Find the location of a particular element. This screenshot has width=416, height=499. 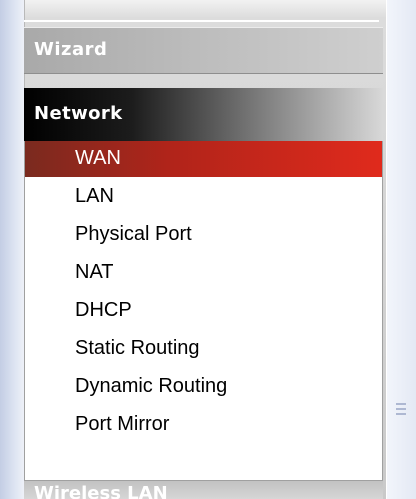

sidebar-item-static-routing: Static Routing is located at coordinates (203, 349).